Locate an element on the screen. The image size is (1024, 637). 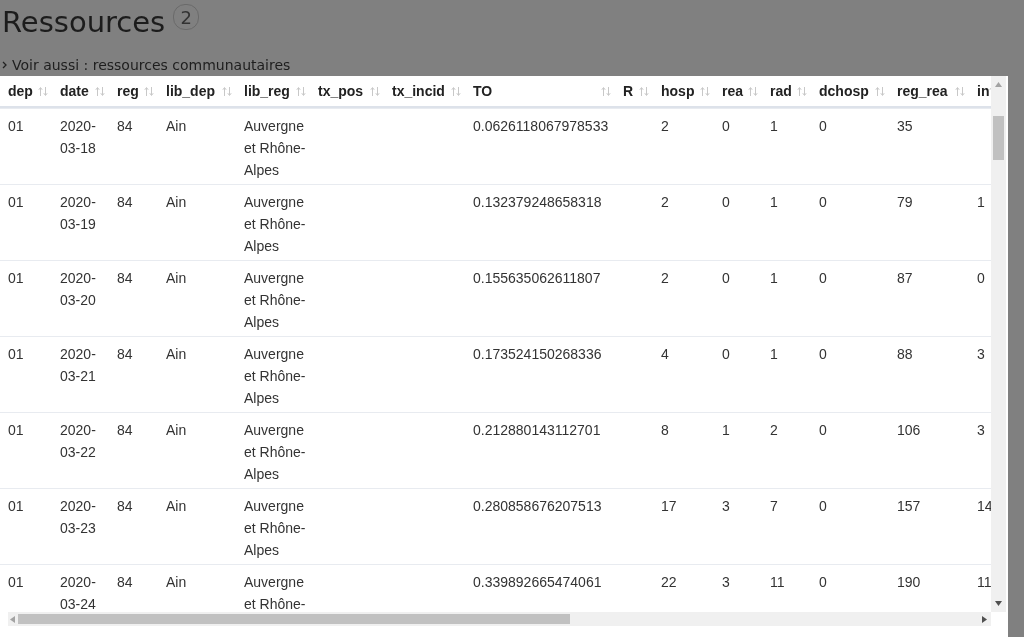
table-cell-text: 87 is located at coordinates (905, 278).